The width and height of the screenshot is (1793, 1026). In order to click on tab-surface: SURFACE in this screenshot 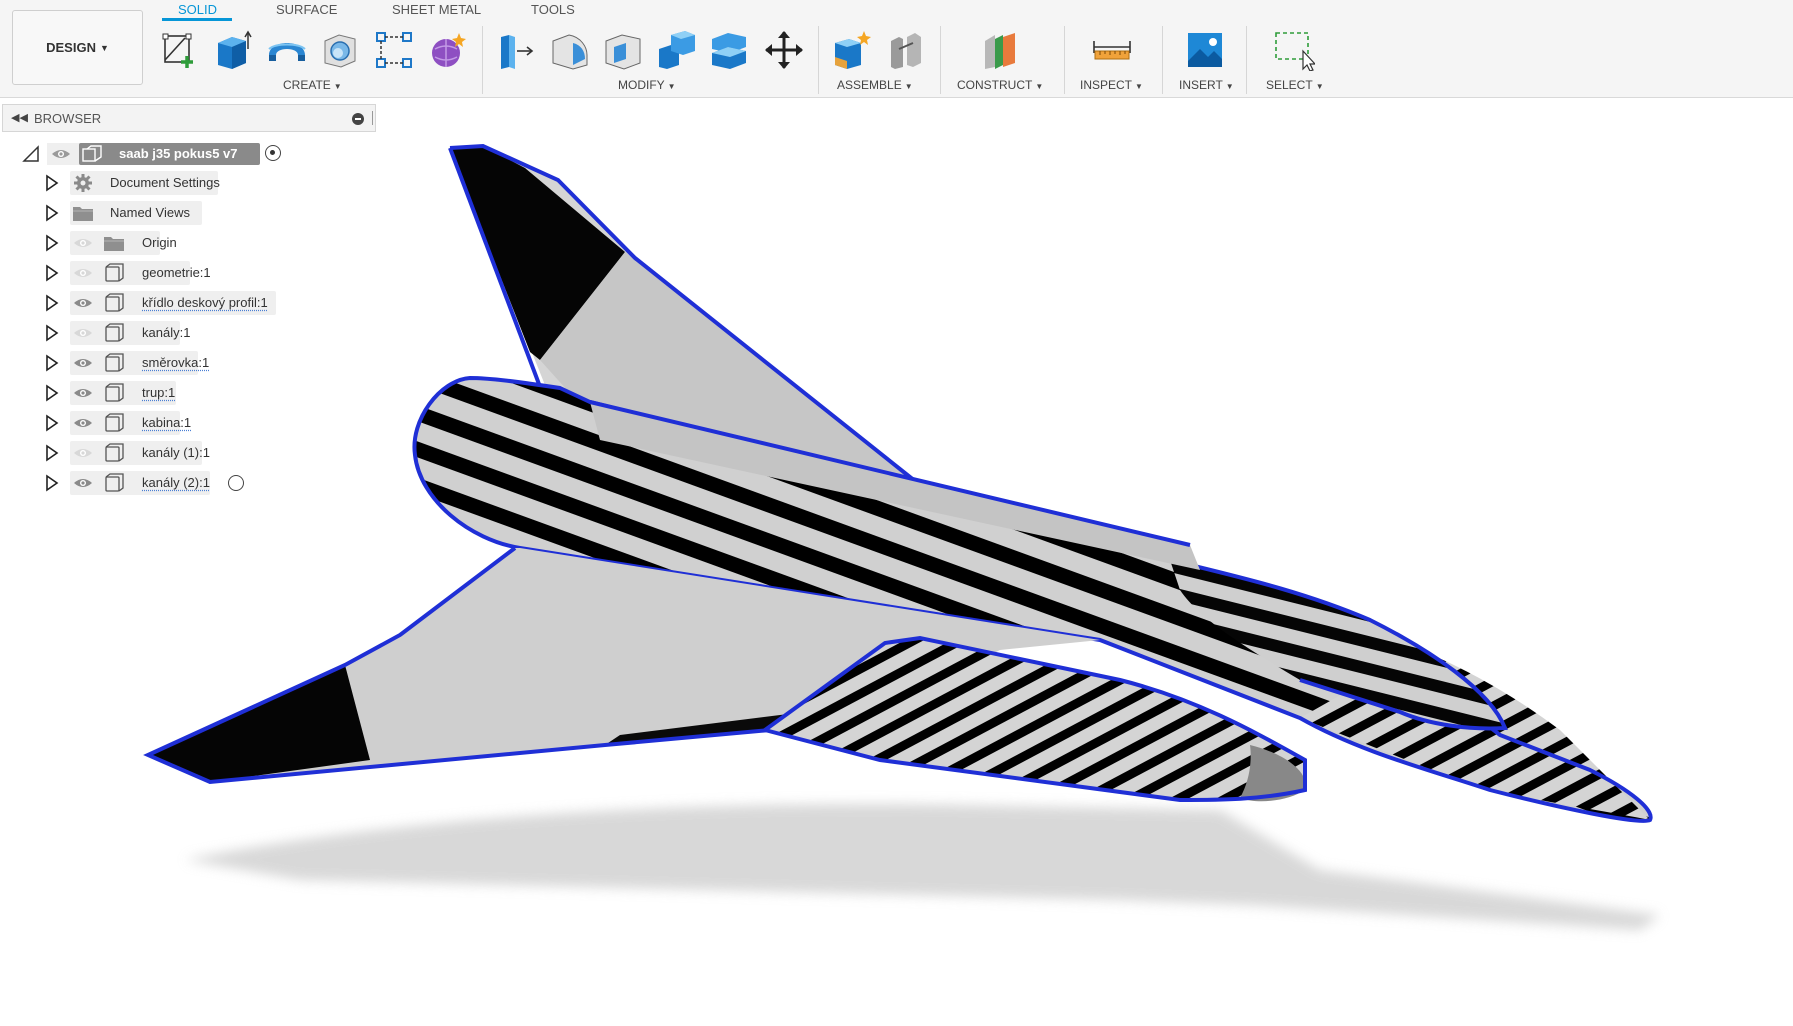, I will do `click(306, 9)`.